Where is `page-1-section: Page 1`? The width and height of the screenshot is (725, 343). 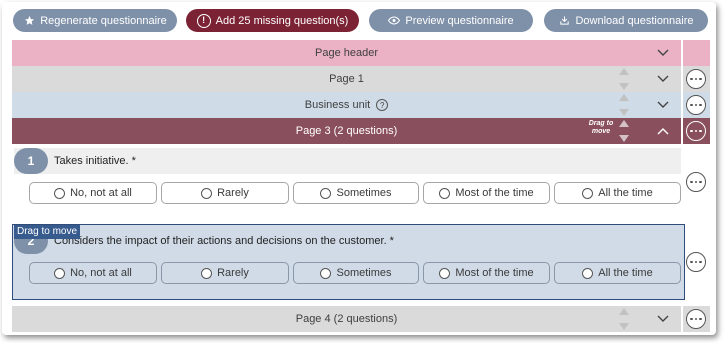
page-1-section: Page 1 is located at coordinates (346, 79).